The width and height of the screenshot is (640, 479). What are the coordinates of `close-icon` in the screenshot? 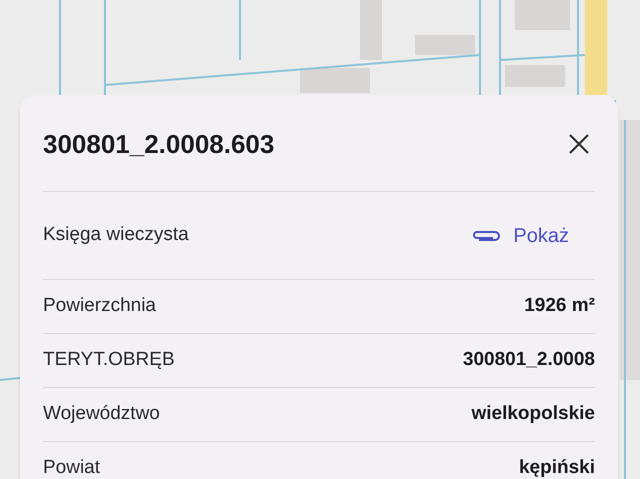 It's located at (579, 144).